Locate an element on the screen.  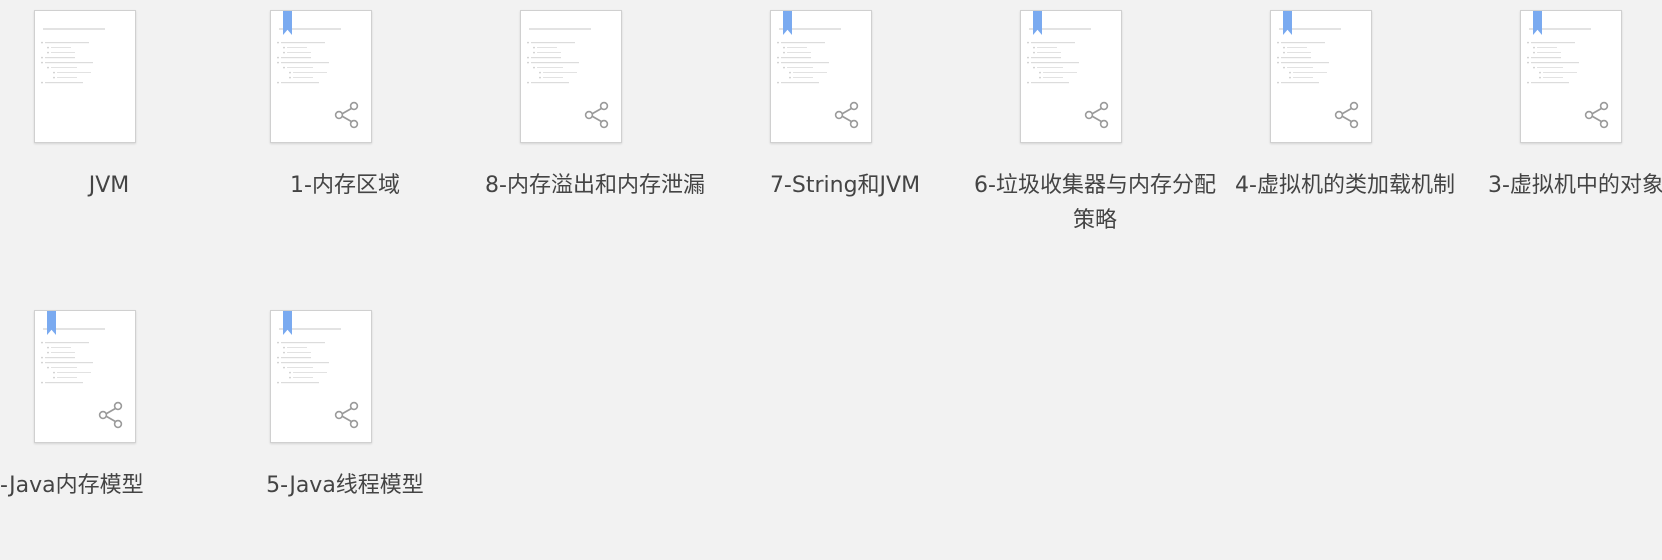
file-name: 8-内存溢出和内存泄漏 is located at coordinates (595, 185).